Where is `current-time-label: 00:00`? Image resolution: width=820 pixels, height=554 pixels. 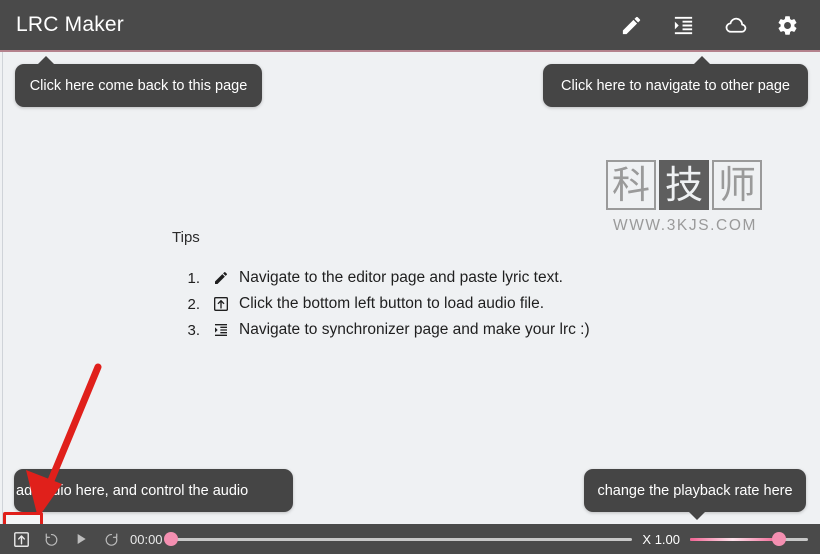 current-time-label: 00:00 is located at coordinates (146, 539).